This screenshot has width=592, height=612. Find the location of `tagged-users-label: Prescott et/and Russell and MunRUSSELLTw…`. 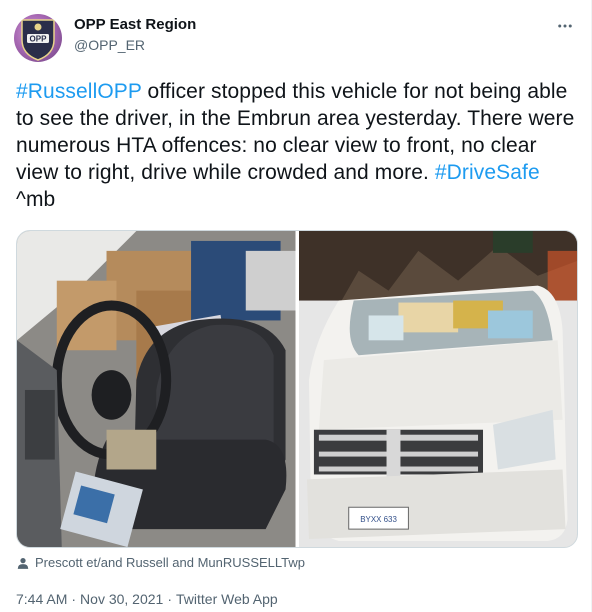

tagged-users-label: Prescott et/and Russell and MunRUSSELLTw… is located at coordinates (170, 562).